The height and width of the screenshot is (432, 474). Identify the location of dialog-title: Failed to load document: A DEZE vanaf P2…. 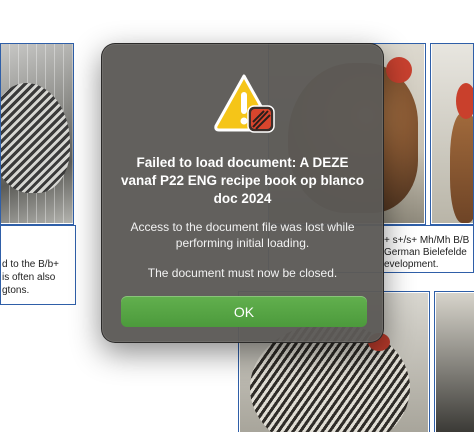
(242, 180).